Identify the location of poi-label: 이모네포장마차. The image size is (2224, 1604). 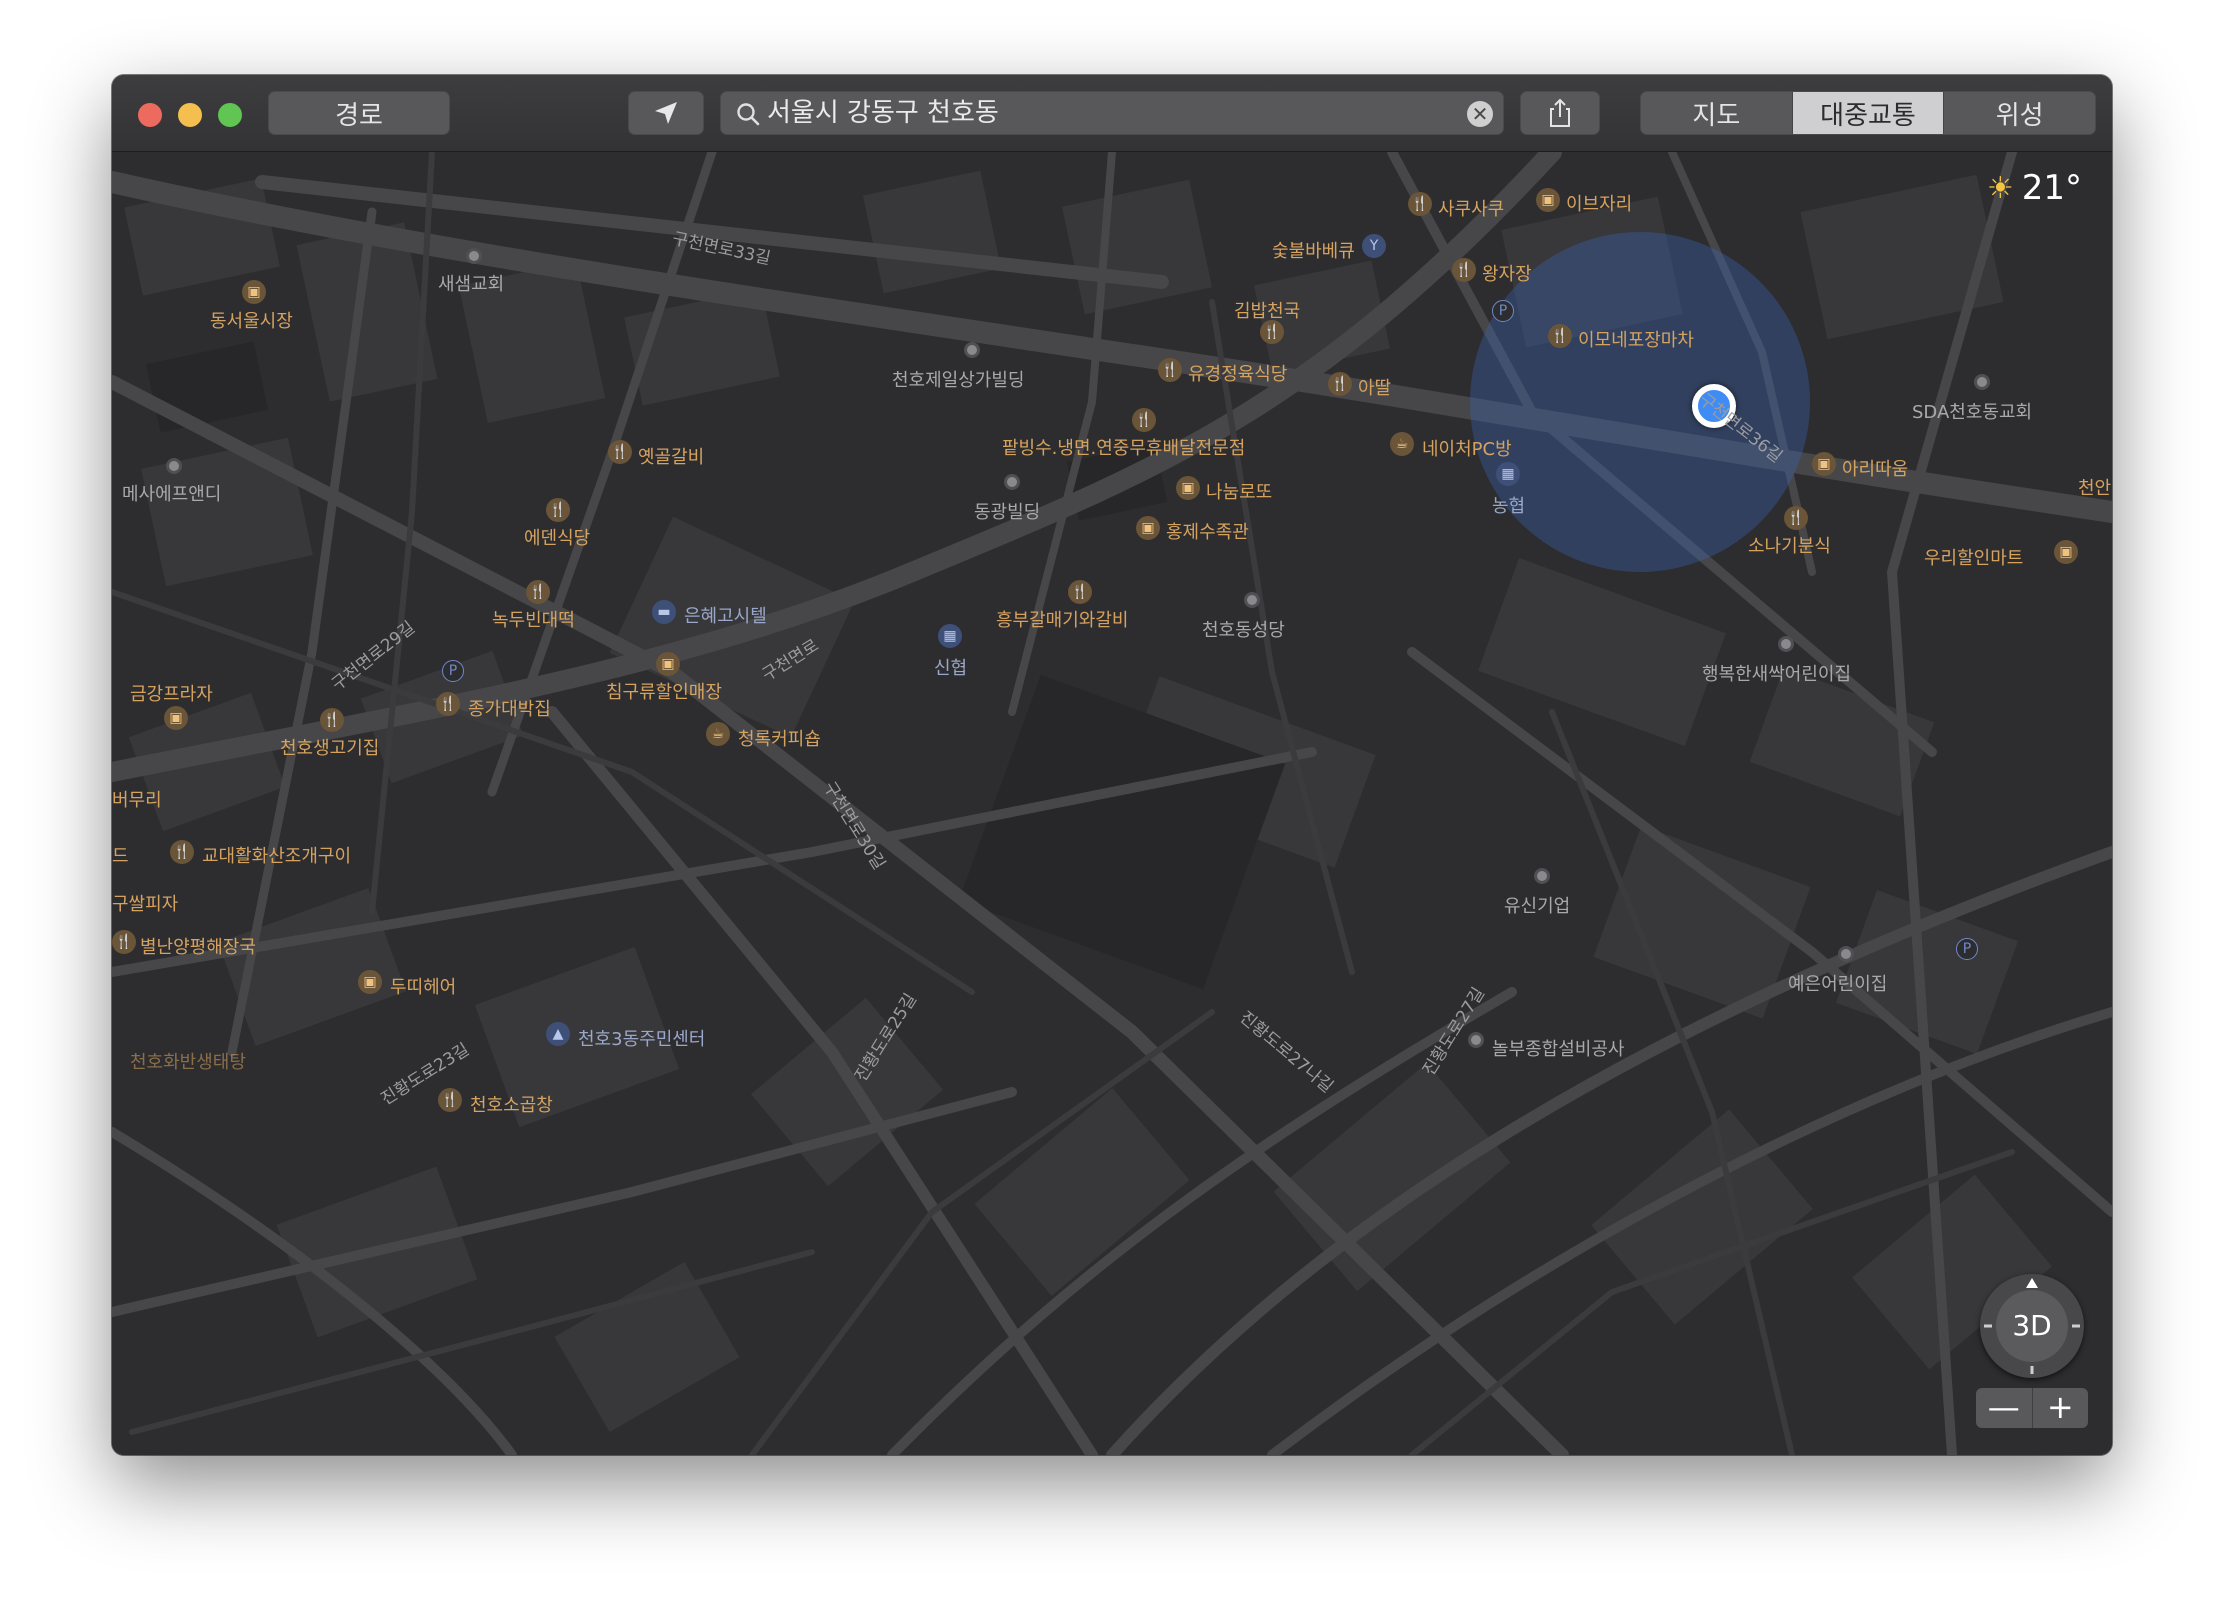
(1636, 339).